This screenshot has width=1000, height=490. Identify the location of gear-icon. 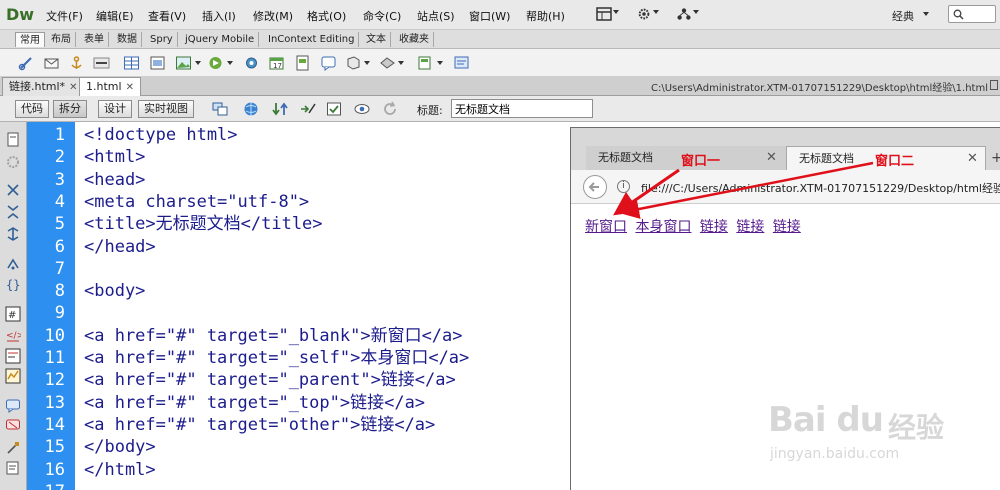
(644, 14).